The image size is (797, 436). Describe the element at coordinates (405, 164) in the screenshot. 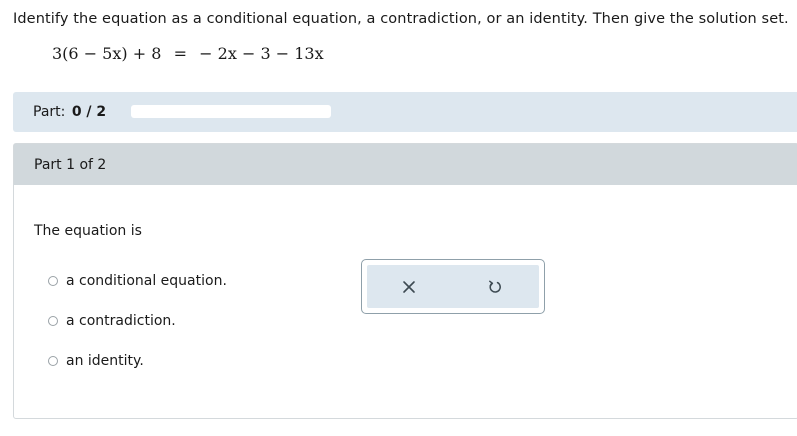

I see `part-header: Part 1 of 2` at that location.